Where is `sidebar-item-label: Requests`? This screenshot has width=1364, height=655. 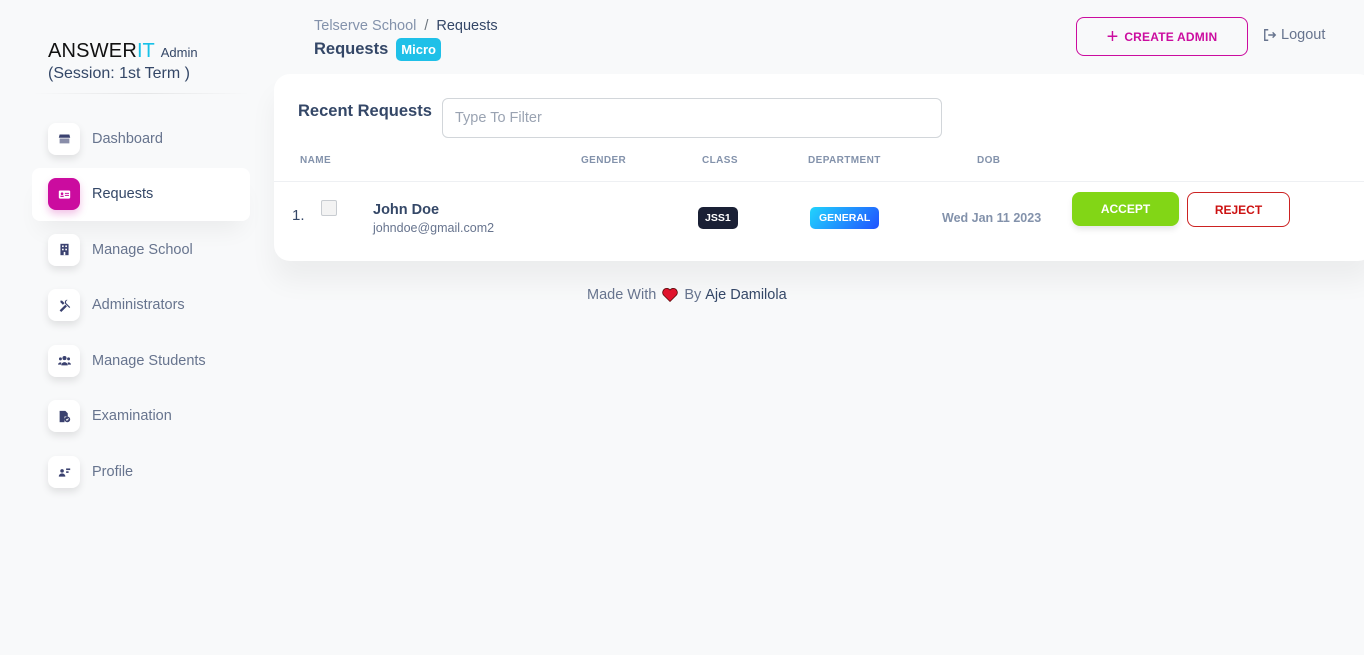
sidebar-item-label: Requests is located at coordinates (123, 194).